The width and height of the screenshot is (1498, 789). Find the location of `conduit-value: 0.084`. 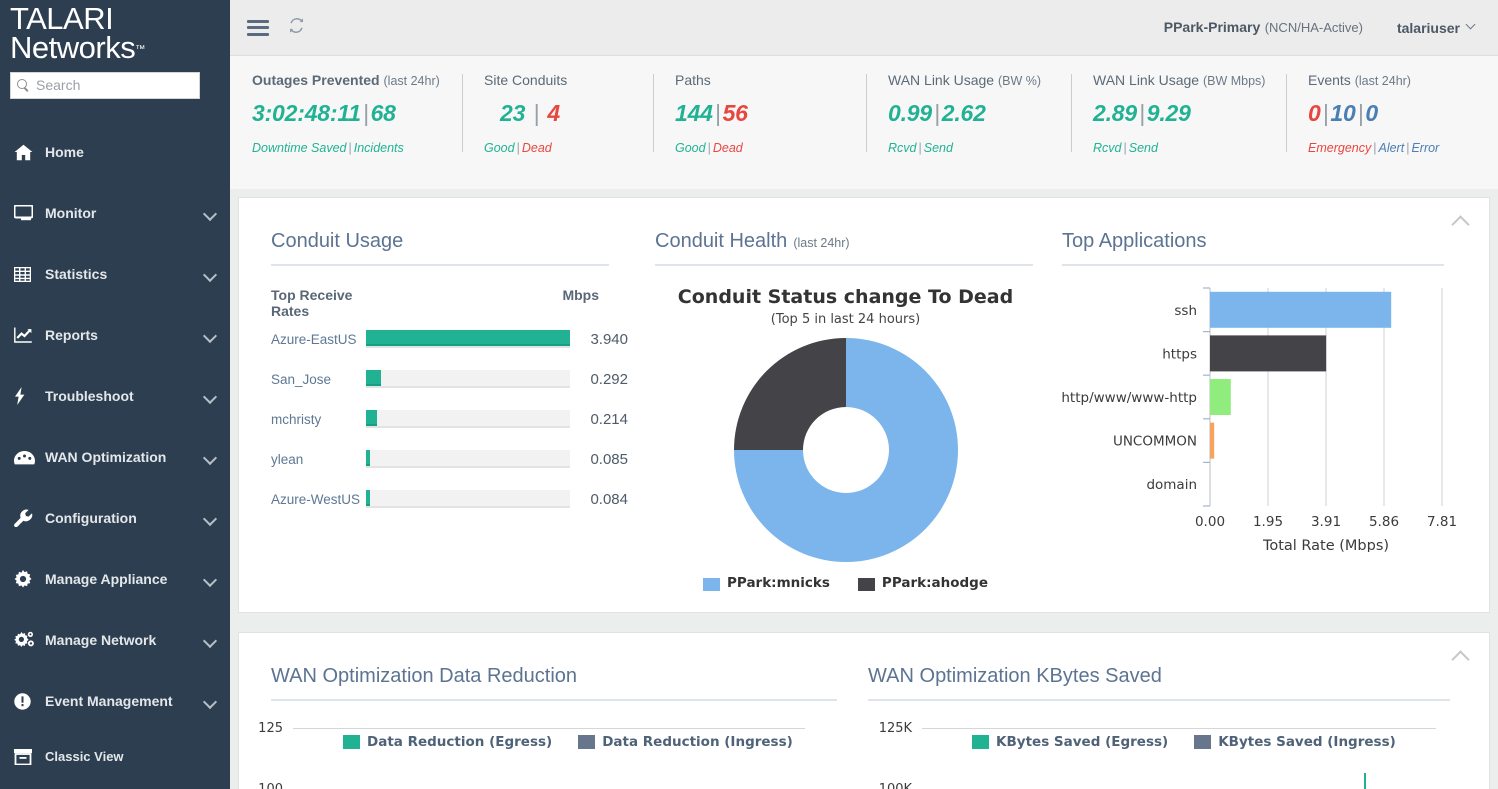

conduit-value: 0.084 is located at coordinates (609, 499).